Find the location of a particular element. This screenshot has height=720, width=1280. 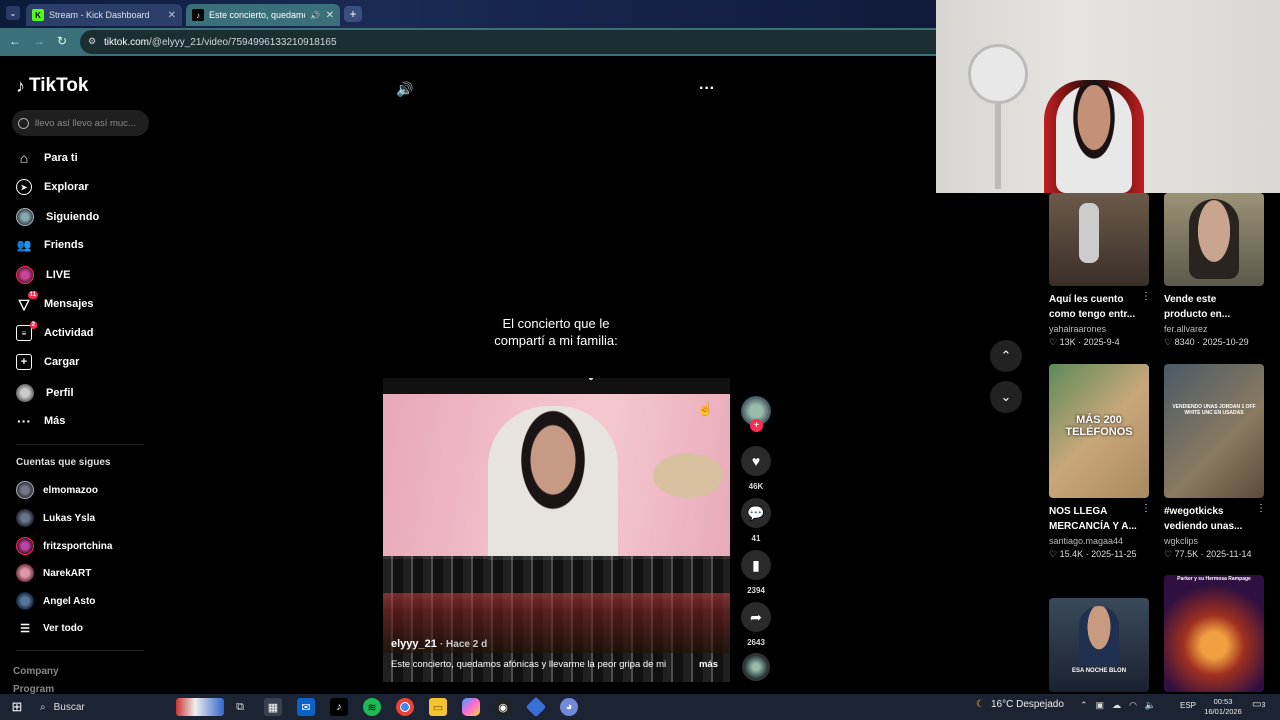

more-description-button: más is located at coordinates (708, 664).